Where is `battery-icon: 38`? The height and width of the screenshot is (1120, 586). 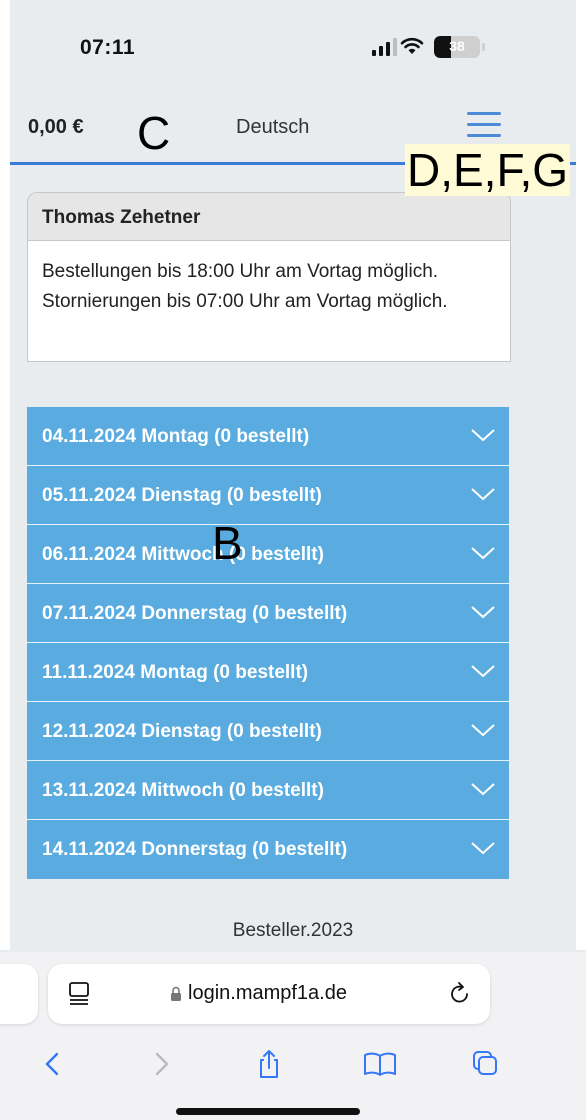
battery-icon: 38 is located at coordinates (460, 47).